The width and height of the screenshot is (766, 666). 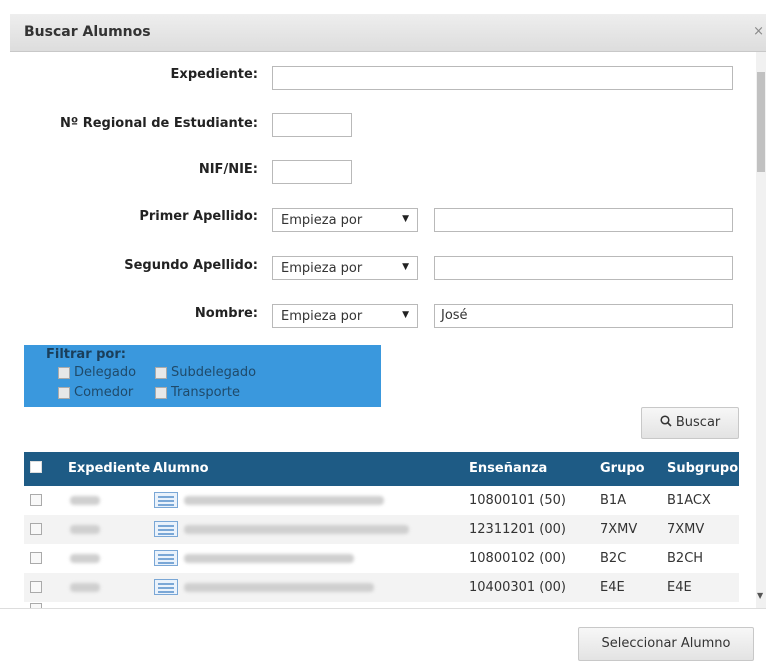 I want to click on cell-grupo: 7XMV, so click(x=619, y=529).